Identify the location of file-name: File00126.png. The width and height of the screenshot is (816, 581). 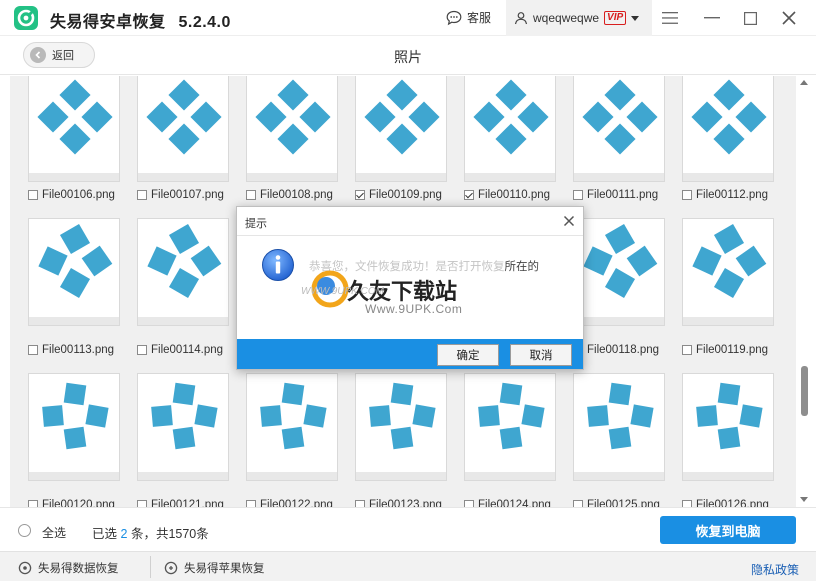
(732, 503).